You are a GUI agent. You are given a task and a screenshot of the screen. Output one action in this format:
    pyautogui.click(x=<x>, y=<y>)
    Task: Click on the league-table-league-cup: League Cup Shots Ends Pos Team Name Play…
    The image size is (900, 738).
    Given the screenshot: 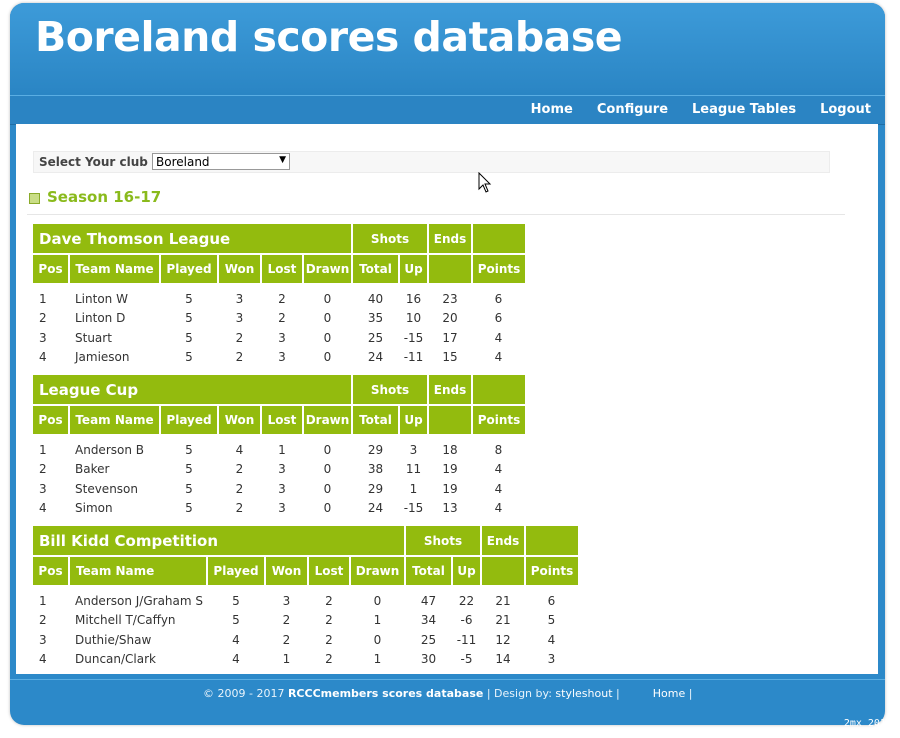 What is the action you would take?
    pyautogui.click(x=279, y=446)
    